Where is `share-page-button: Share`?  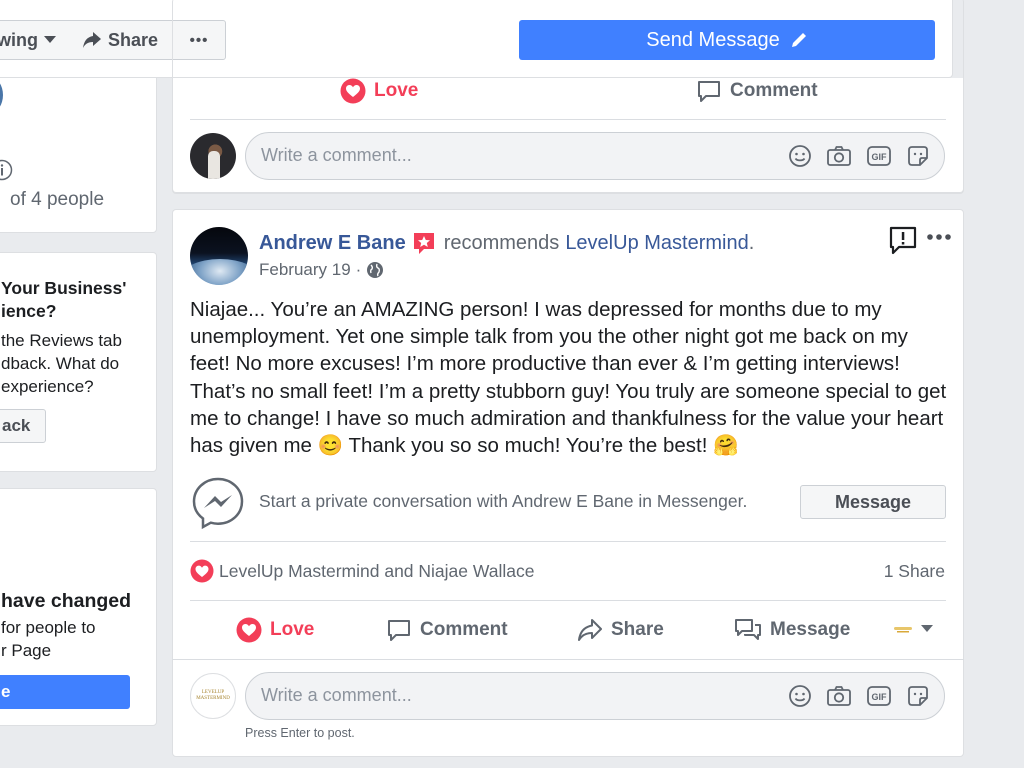 share-page-button: Share is located at coordinates (120, 40).